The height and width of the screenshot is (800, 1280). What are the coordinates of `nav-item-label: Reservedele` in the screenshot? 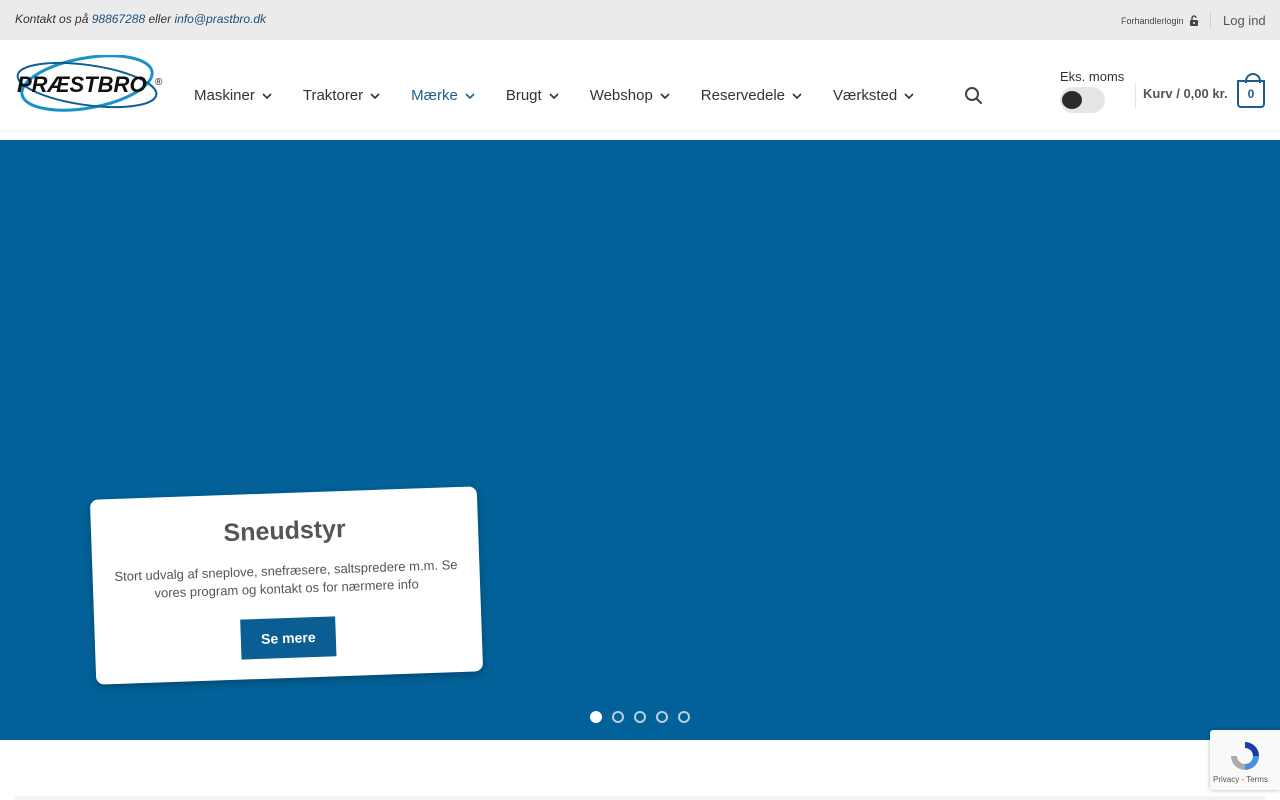 It's located at (743, 95).